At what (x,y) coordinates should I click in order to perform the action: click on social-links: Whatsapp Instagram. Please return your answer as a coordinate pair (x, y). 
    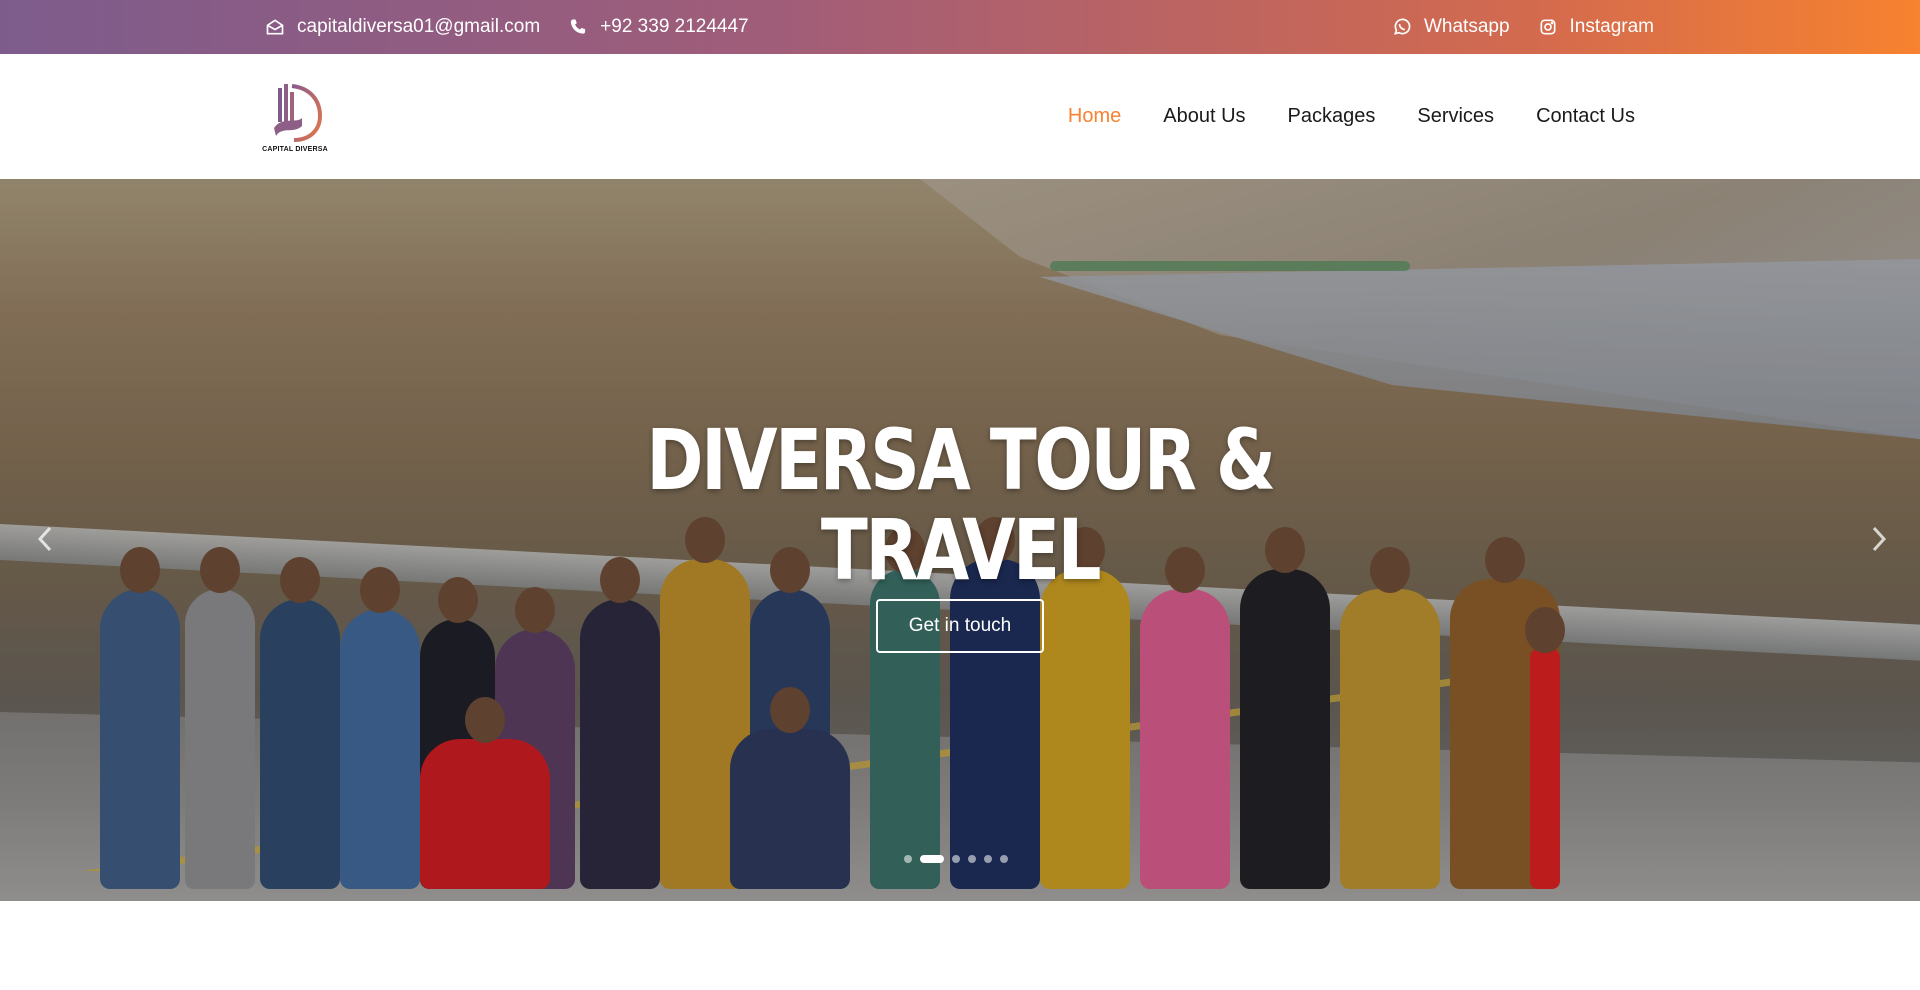
    Looking at the image, I should click on (1509, 27).